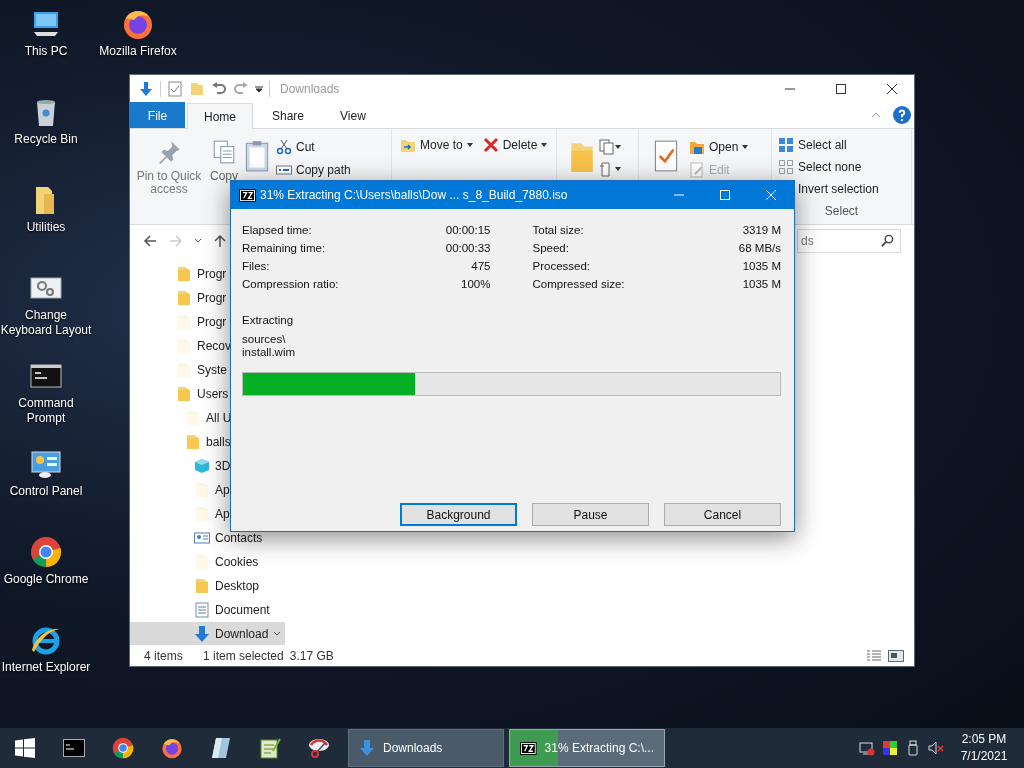 The image size is (1024, 768). I want to click on delete-x-icon, so click(490, 144).